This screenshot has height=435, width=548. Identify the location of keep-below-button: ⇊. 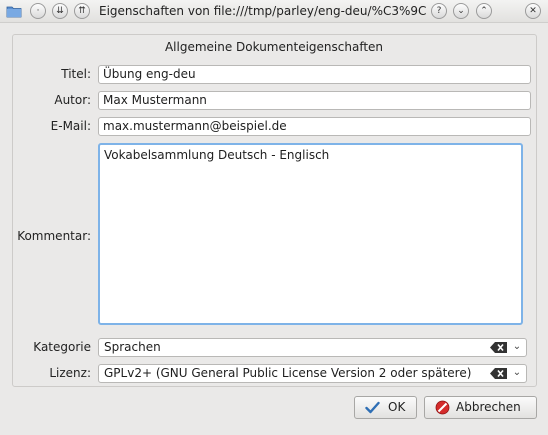
(60, 11).